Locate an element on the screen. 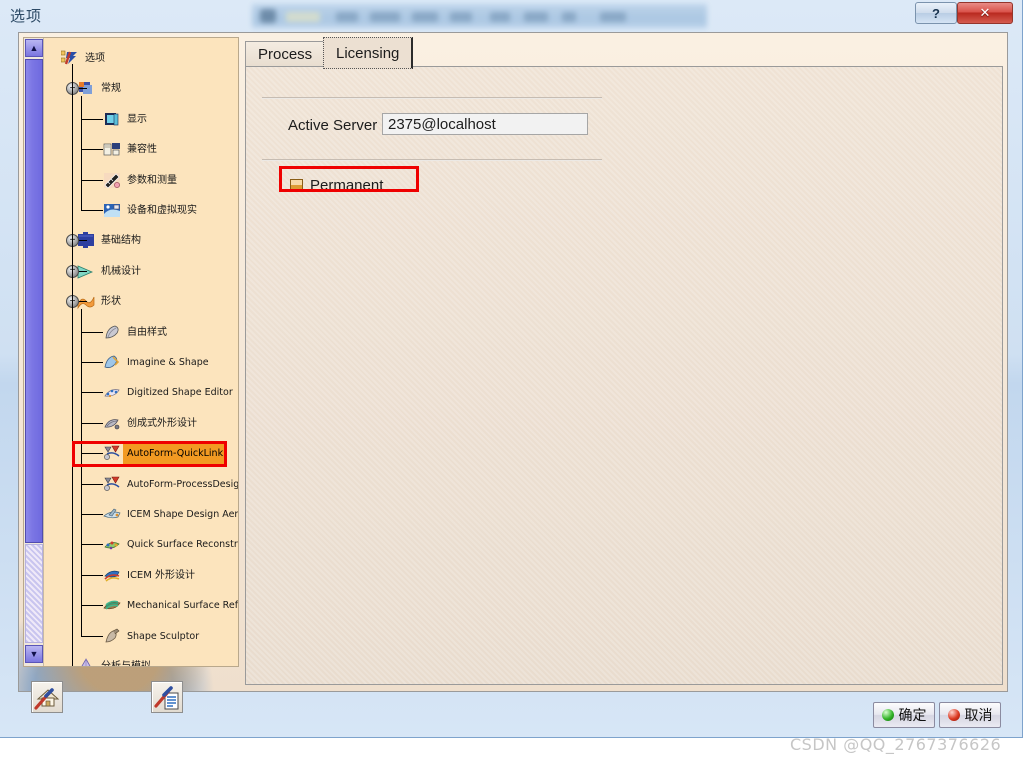 This screenshot has height=761, width=1023. tree-node-4: 参数和测量 is located at coordinates (140, 181).